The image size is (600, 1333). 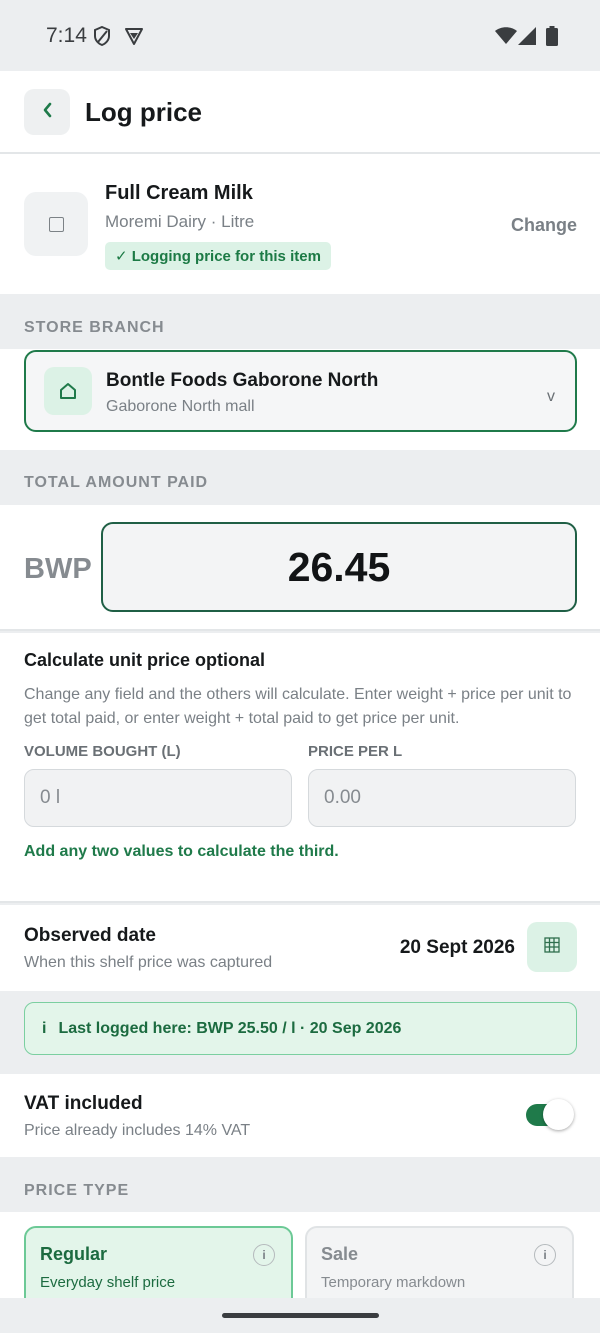 I want to click on page-title: Log price, so click(x=144, y=112).